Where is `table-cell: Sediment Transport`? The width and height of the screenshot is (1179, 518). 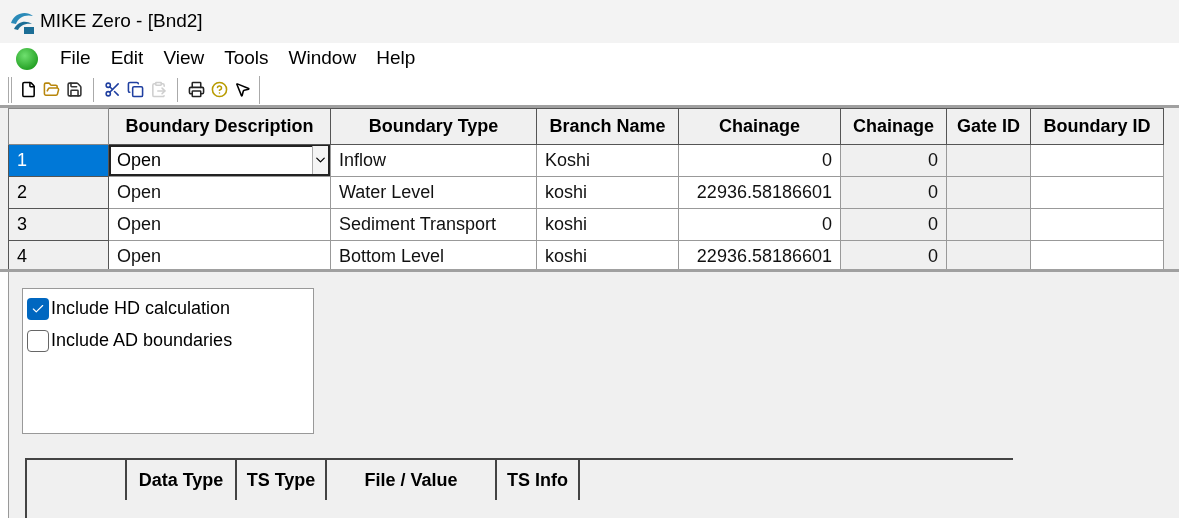
table-cell: Sediment Transport is located at coordinates (433, 224).